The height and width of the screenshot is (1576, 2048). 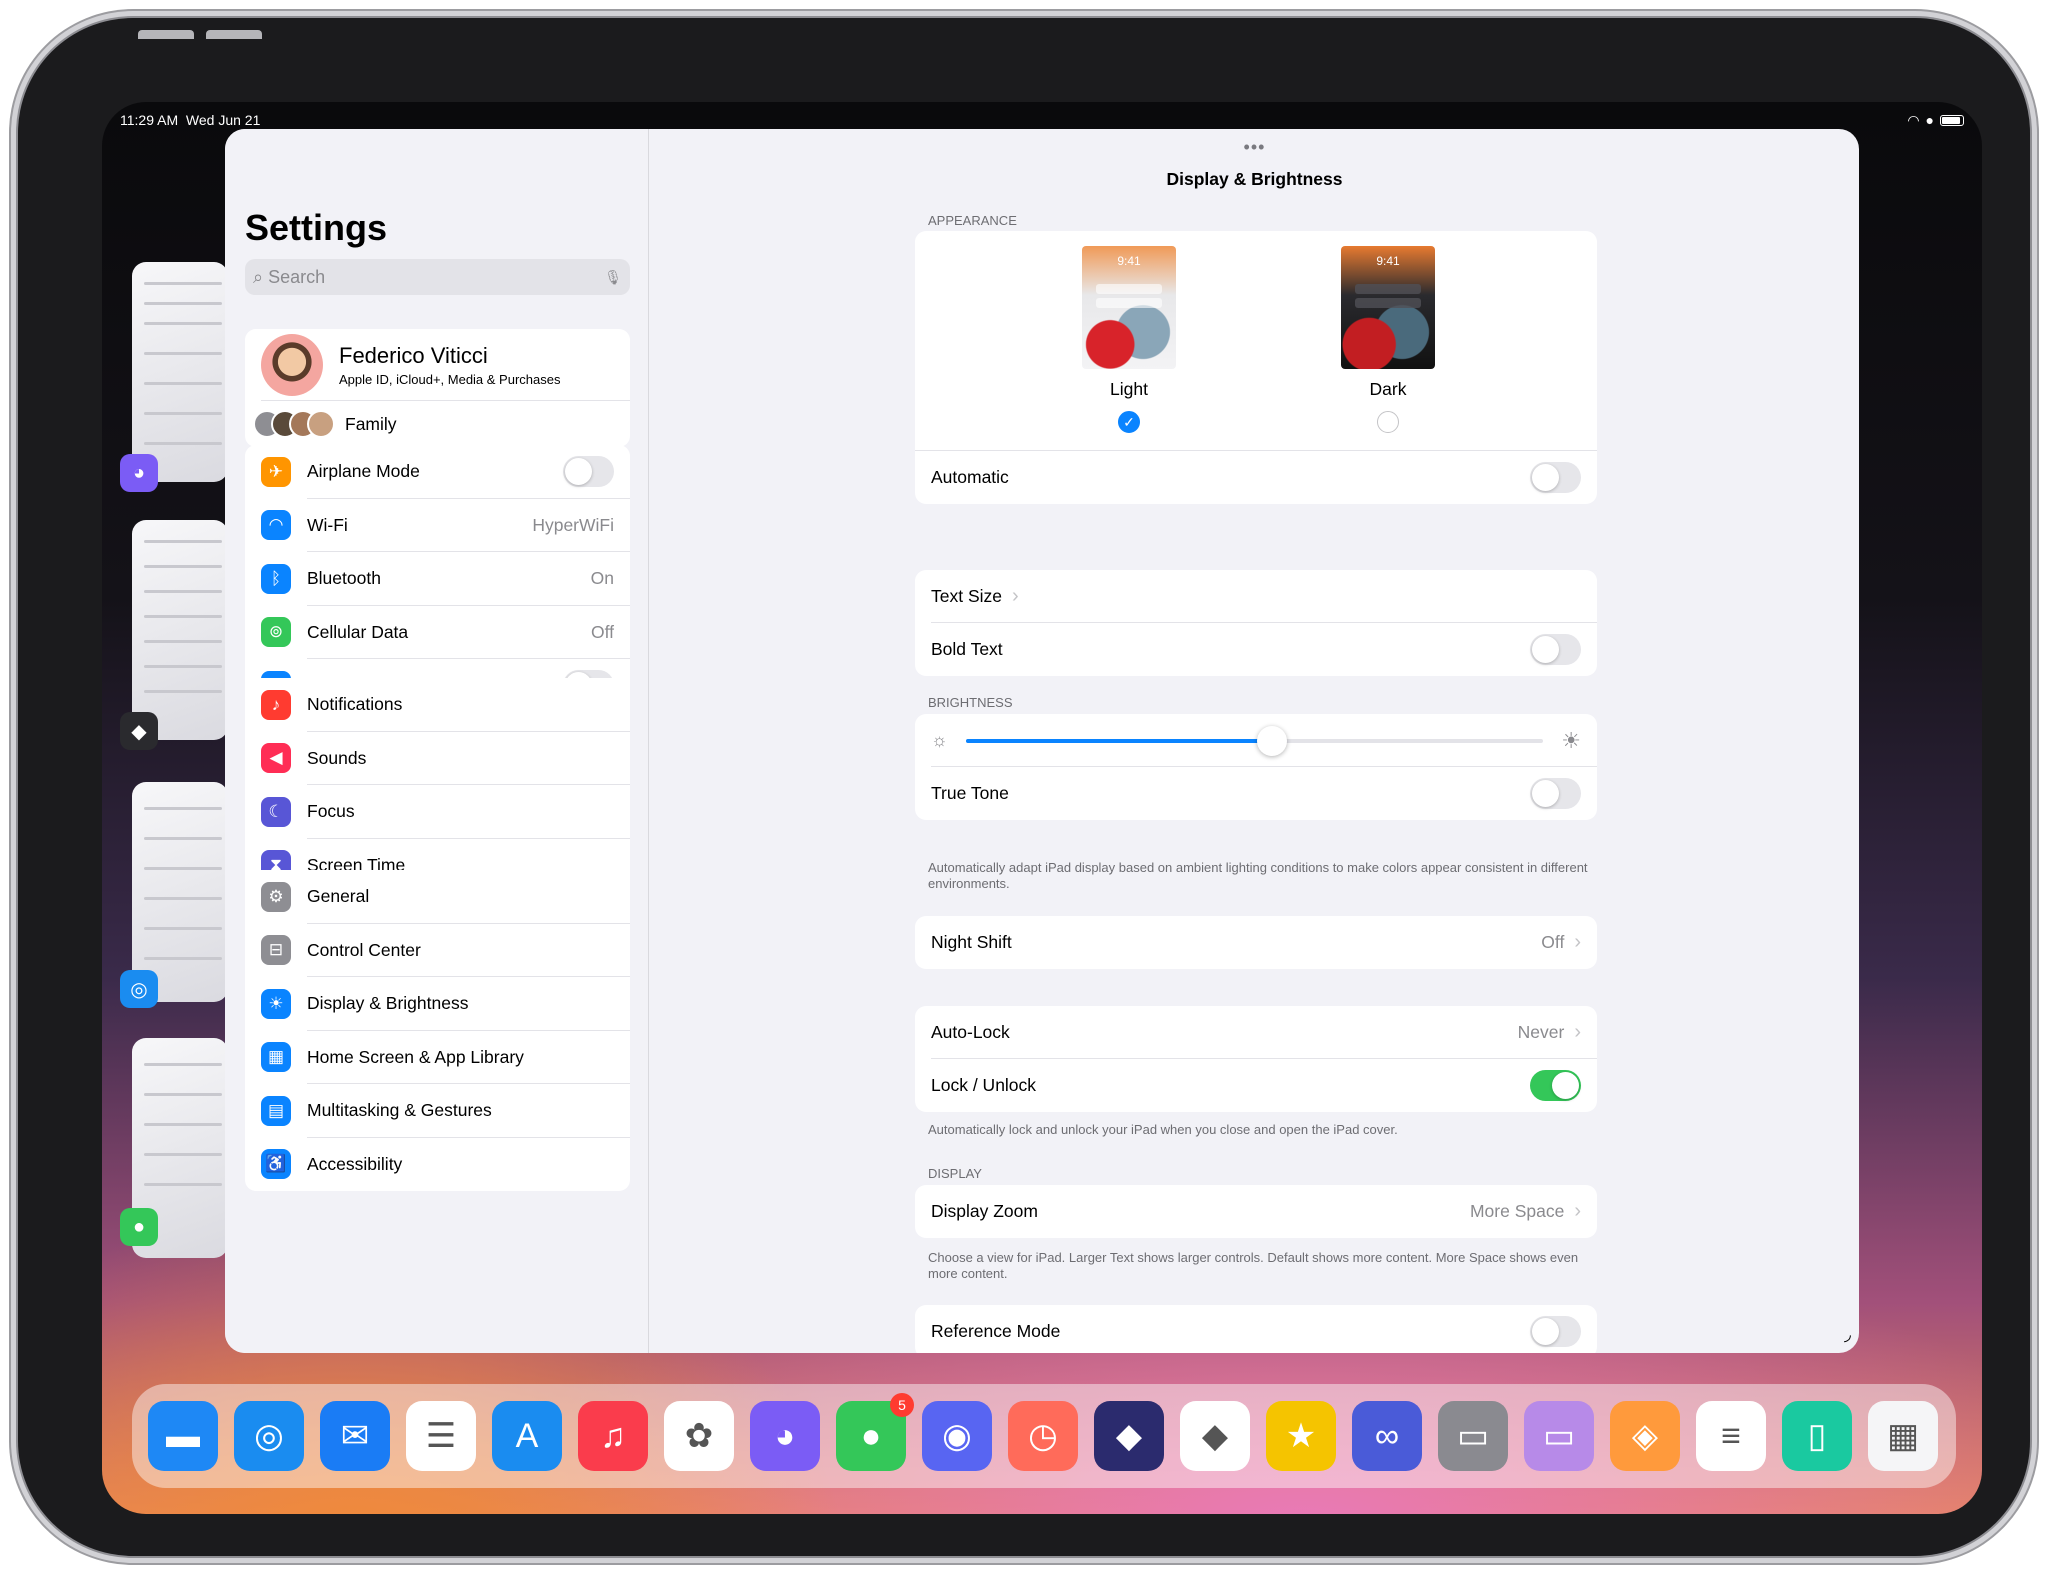 What do you see at coordinates (1559, 1436) in the screenshot?
I see `screens-purple-icon: ▭` at bounding box center [1559, 1436].